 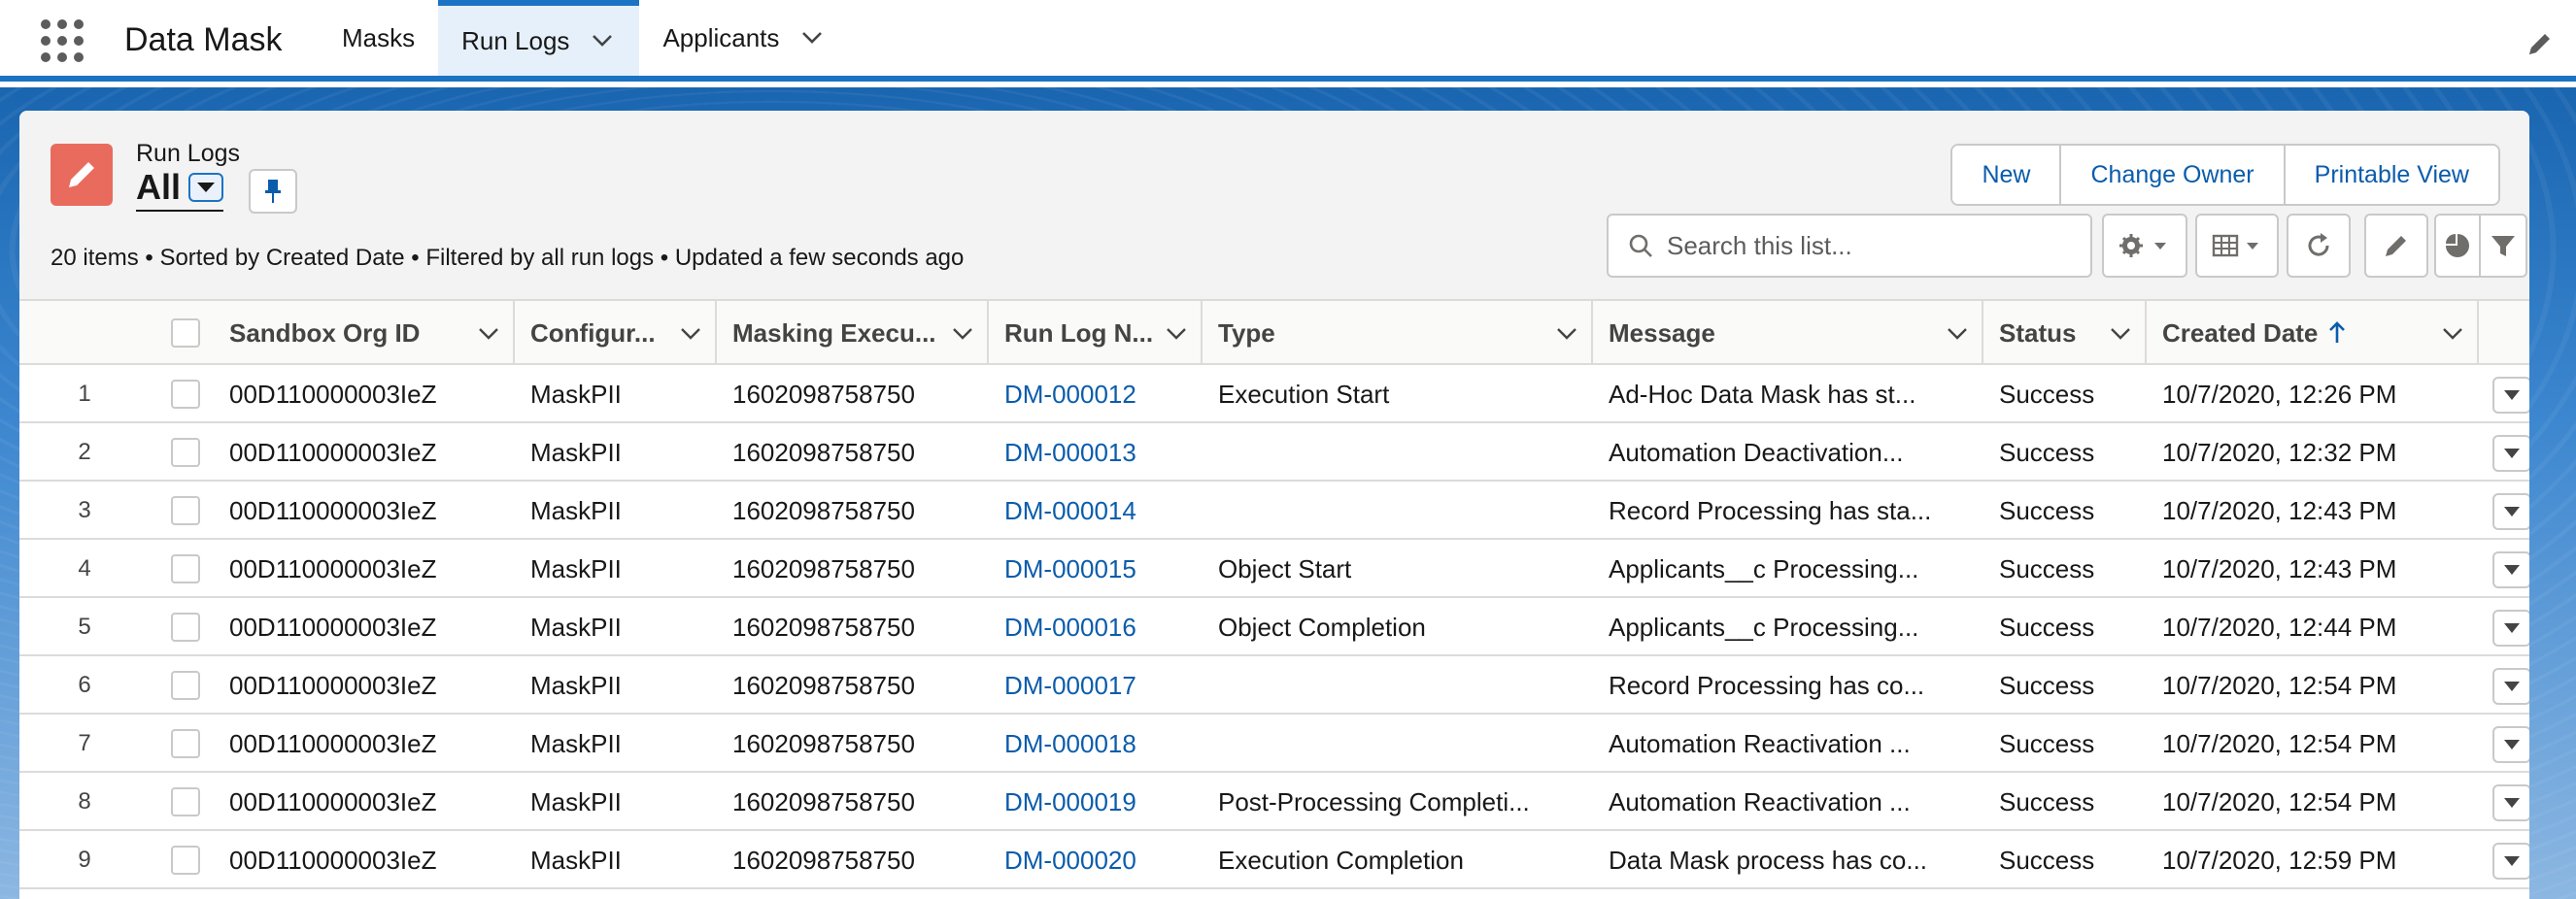 I want to click on tab-label: Masks, so click(x=379, y=37).